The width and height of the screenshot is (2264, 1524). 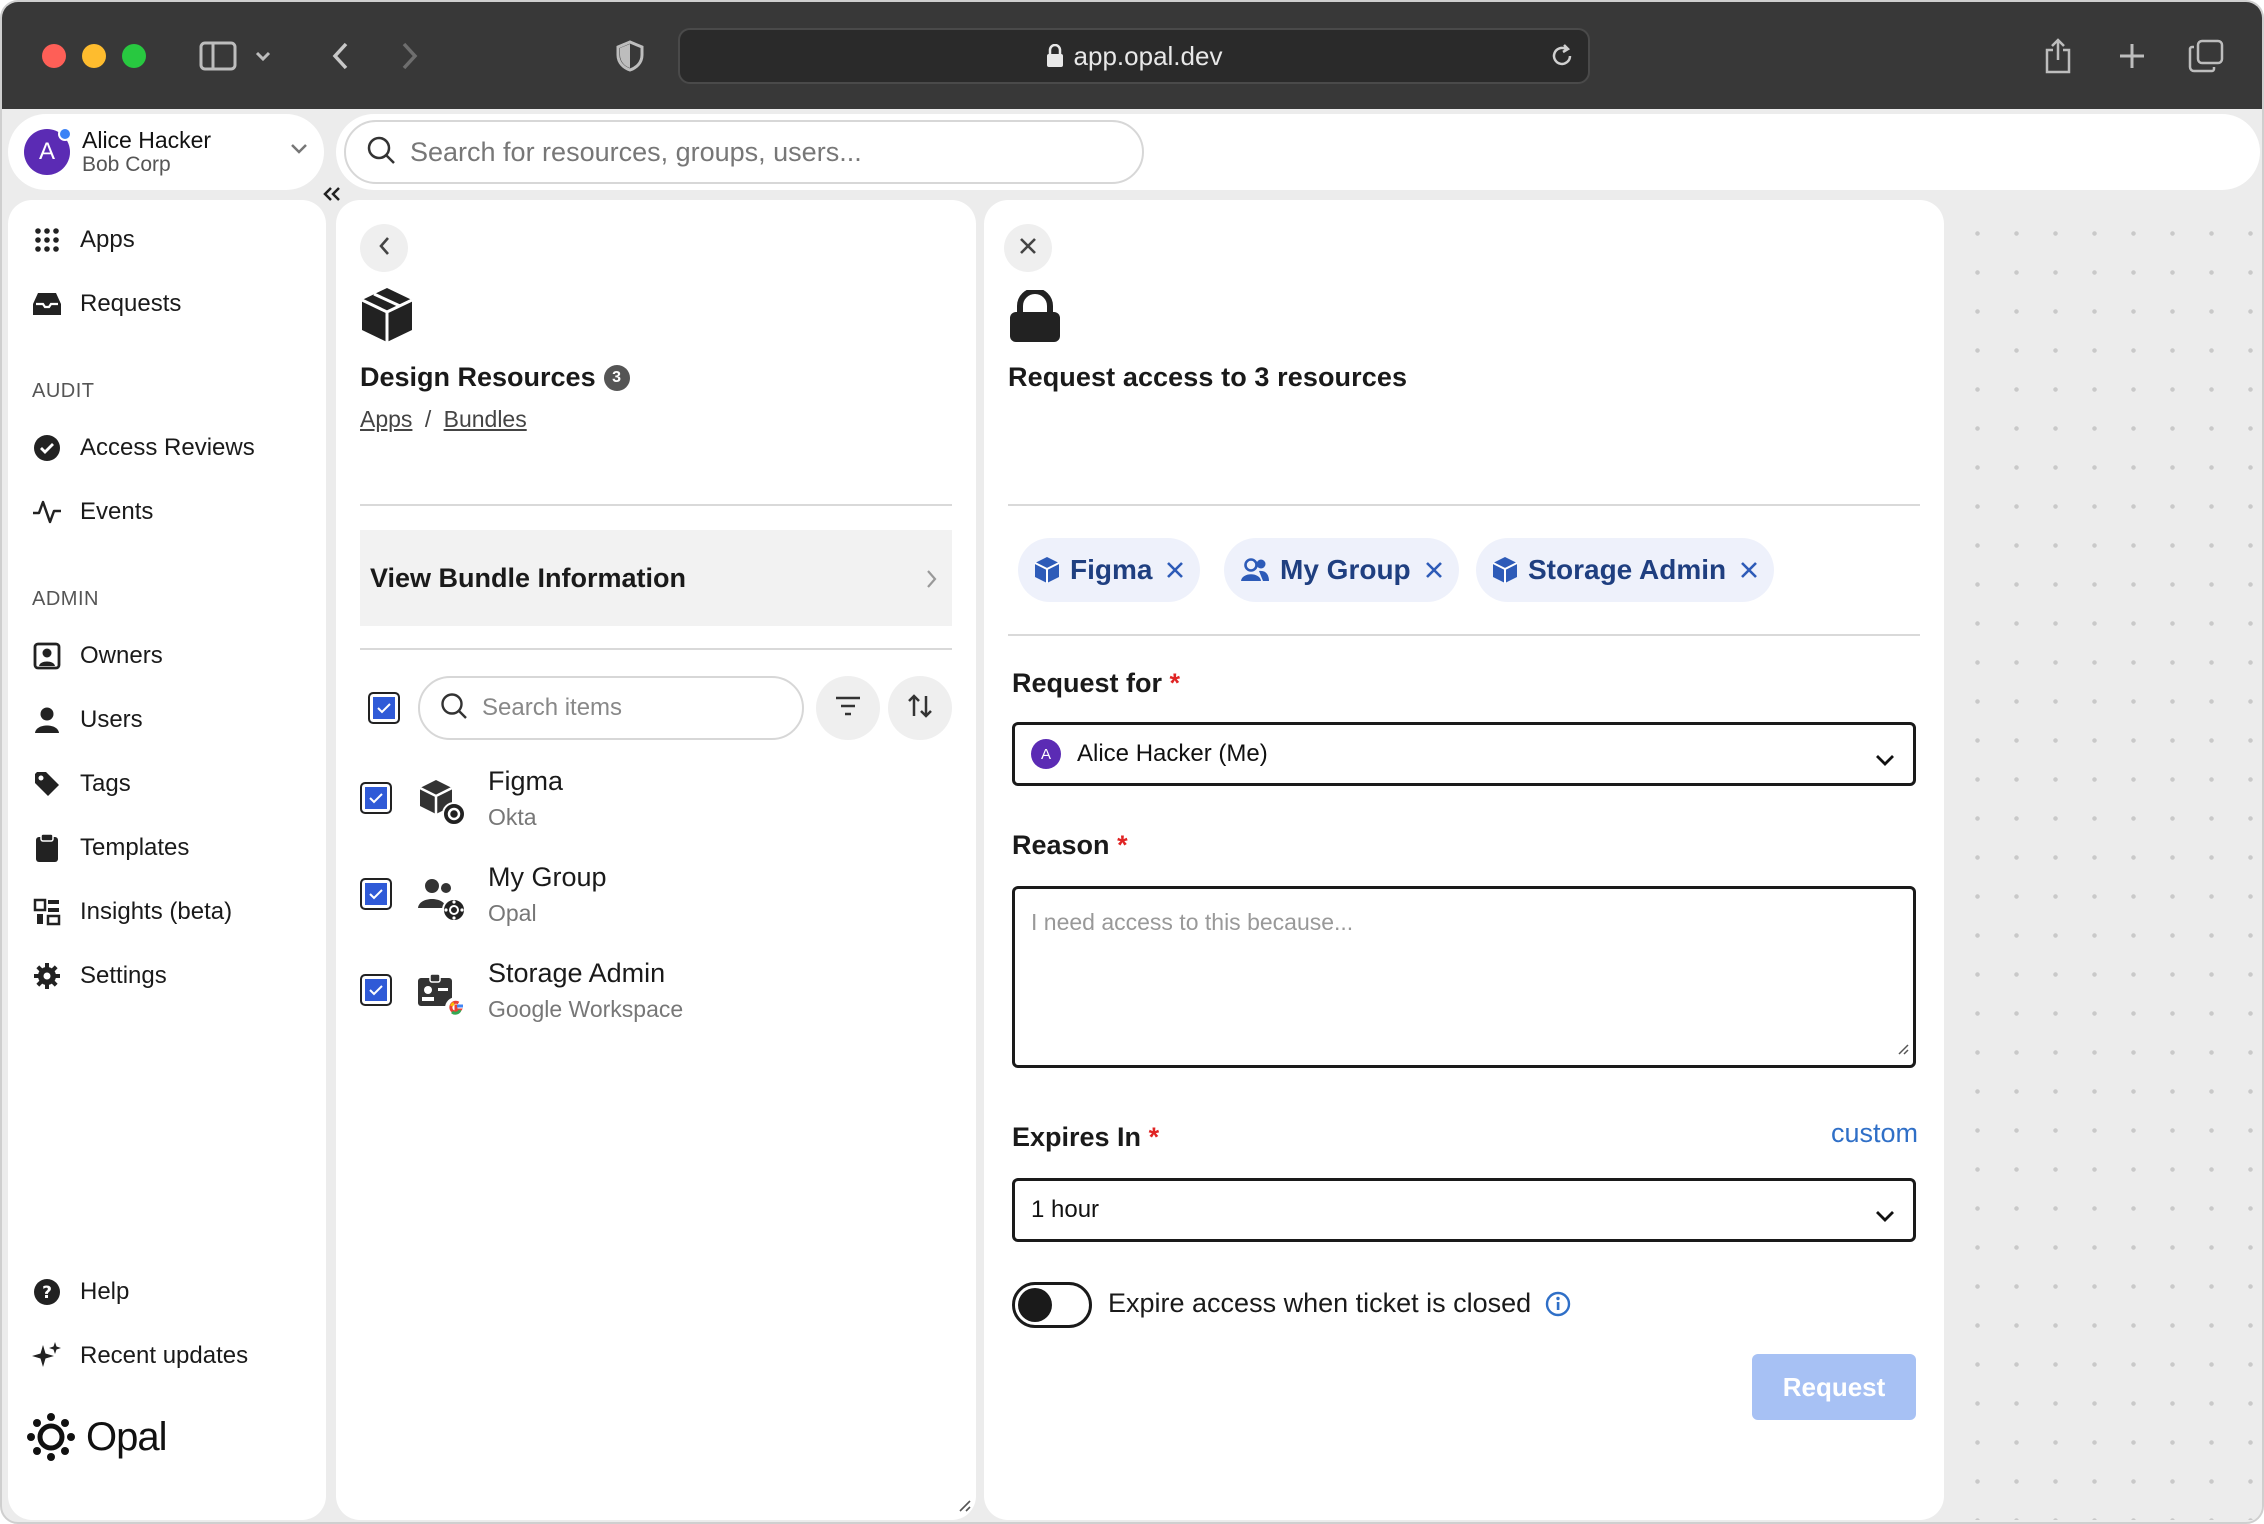 I want to click on sidebar-item-owners: Owners, so click(x=96, y=656).